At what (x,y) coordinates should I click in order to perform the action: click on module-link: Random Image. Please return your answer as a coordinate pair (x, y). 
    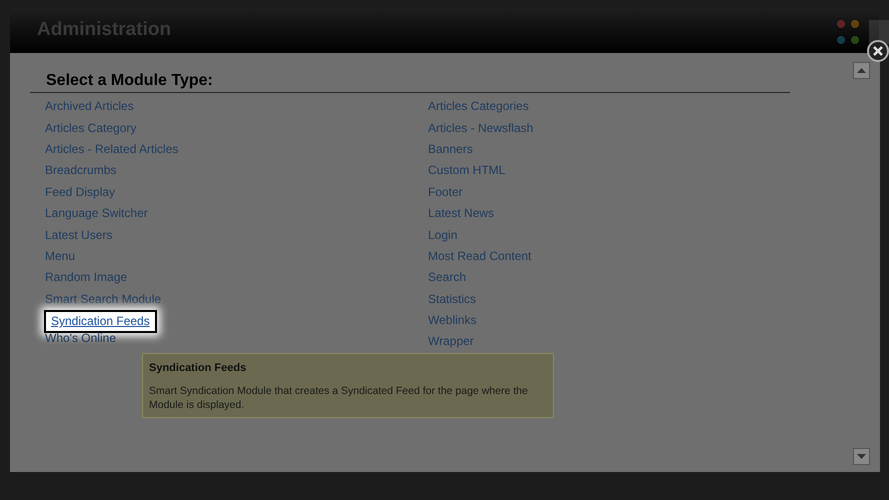
    Looking at the image, I should click on (236, 281).